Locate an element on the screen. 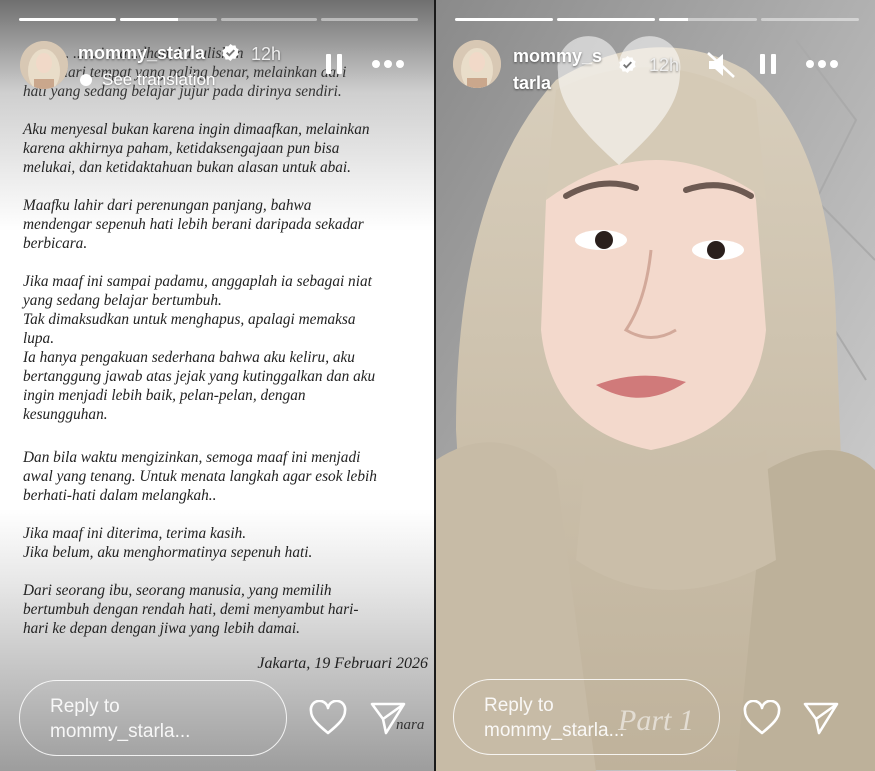 This screenshot has height=771, width=875. see-translation-link: See translation is located at coordinates (147, 80).